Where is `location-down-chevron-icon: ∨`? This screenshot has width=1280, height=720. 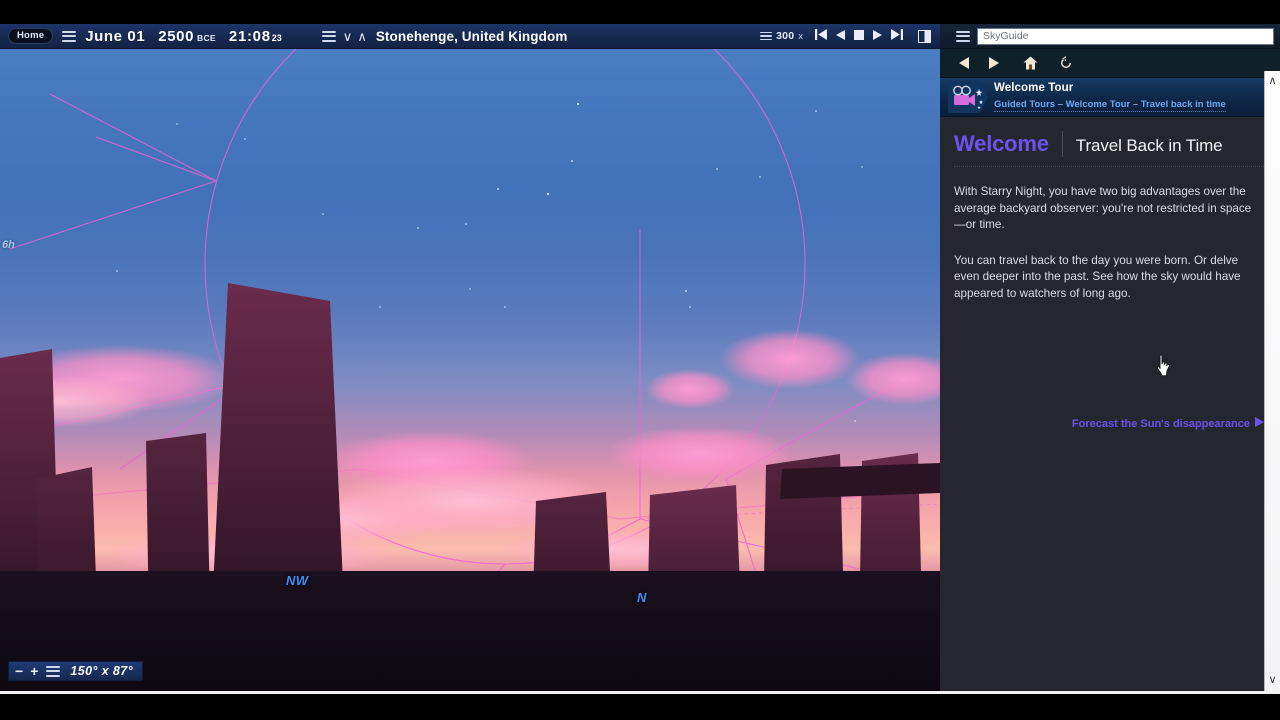
location-down-chevron-icon: ∨ is located at coordinates (348, 36).